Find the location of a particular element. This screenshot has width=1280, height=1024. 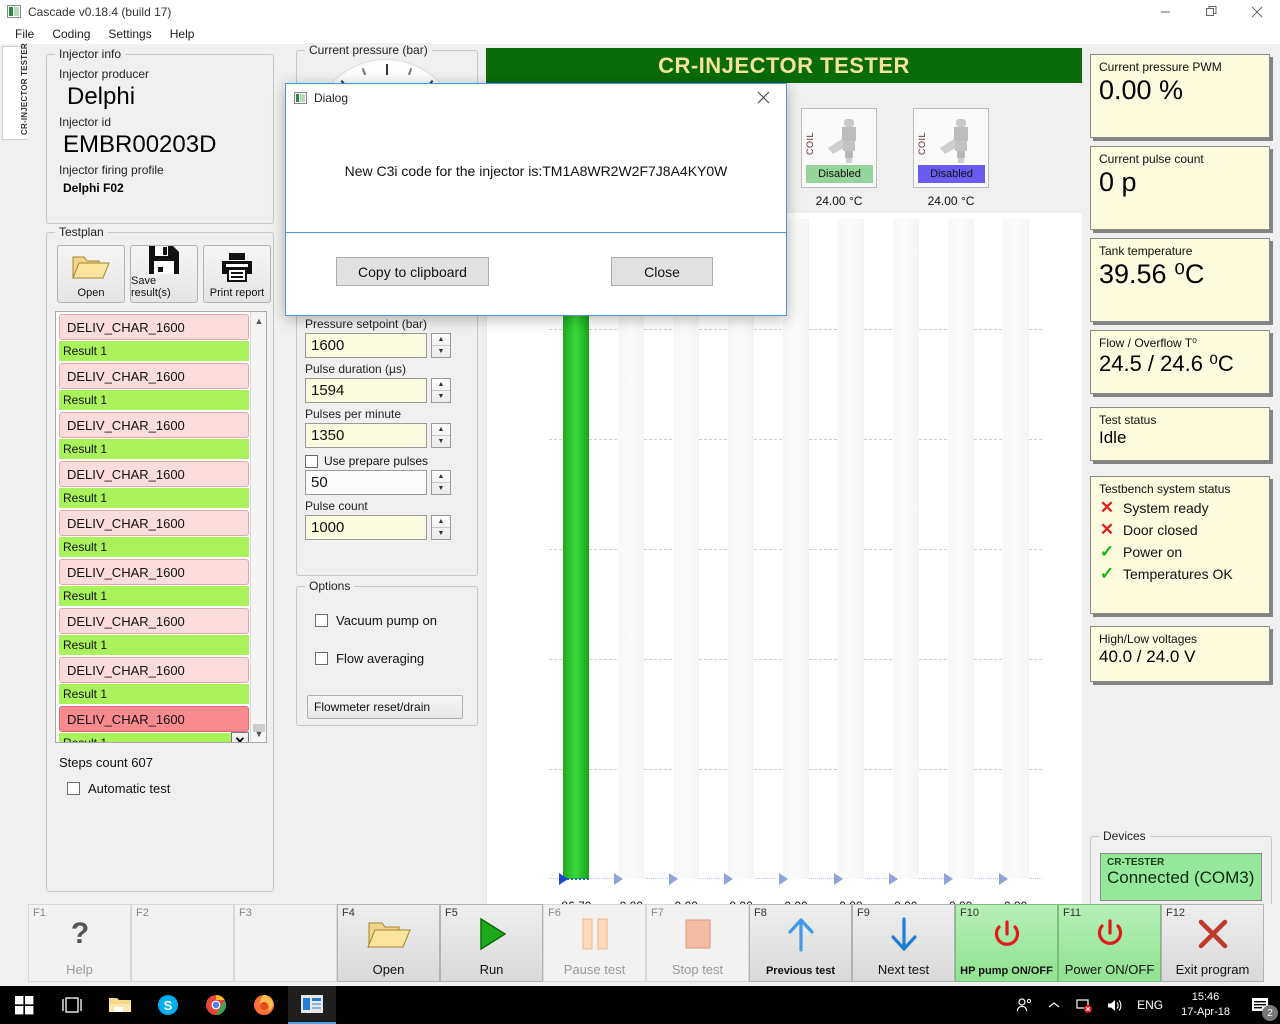

injector-card-2: COIL Disabled is located at coordinates (951, 148).